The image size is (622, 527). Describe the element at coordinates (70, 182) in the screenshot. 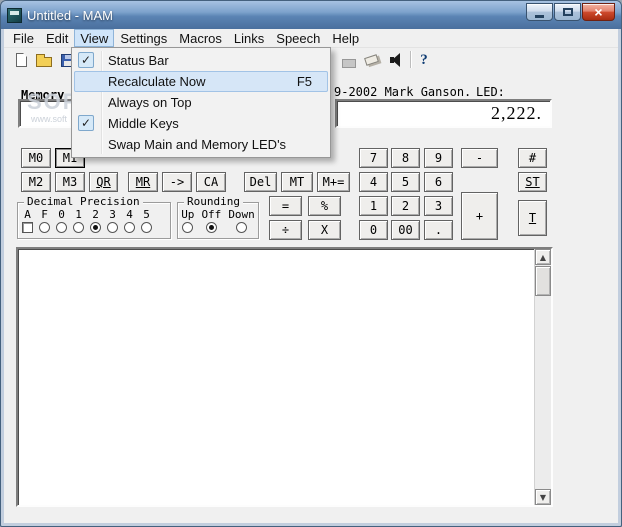

I see `key-m3: M3` at that location.